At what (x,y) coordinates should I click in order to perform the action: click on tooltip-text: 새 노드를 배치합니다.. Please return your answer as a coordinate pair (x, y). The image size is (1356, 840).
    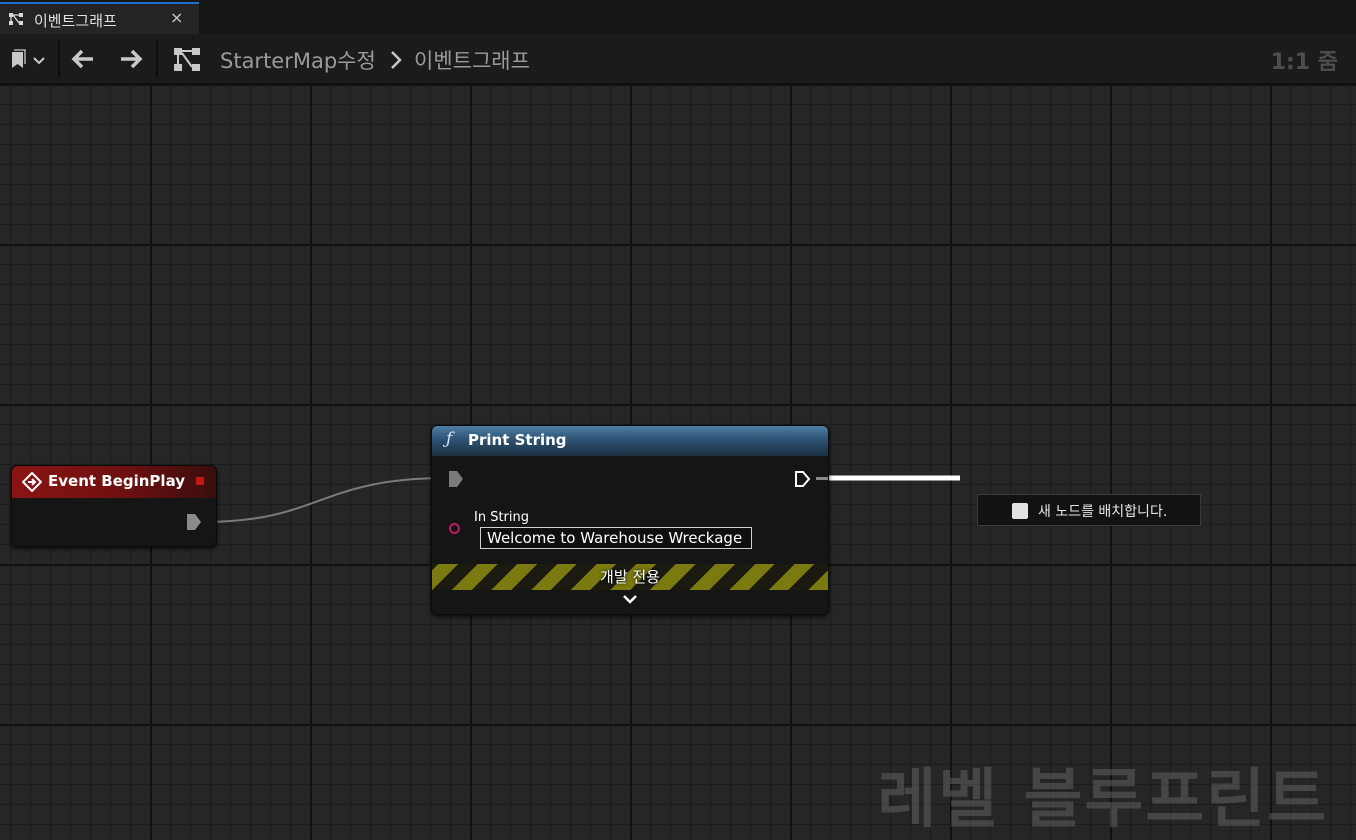
    Looking at the image, I should click on (1103, 512).